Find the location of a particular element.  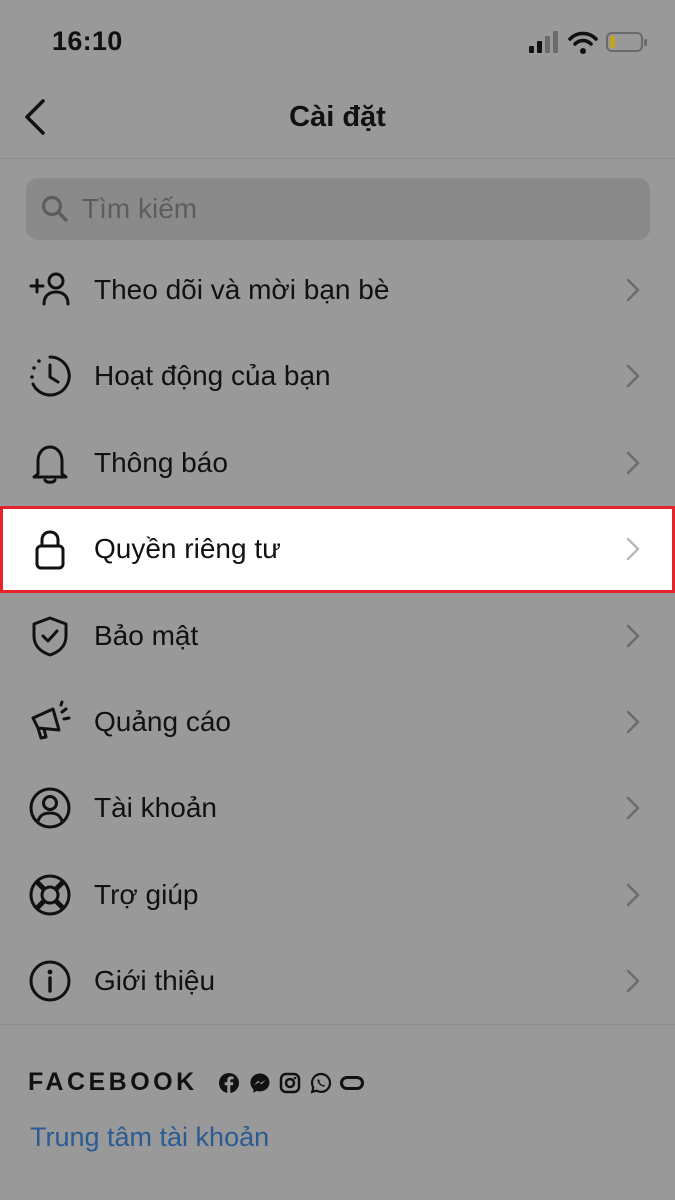

facebook-brand: FACEBOOK is located at coordinates (113, 1082).